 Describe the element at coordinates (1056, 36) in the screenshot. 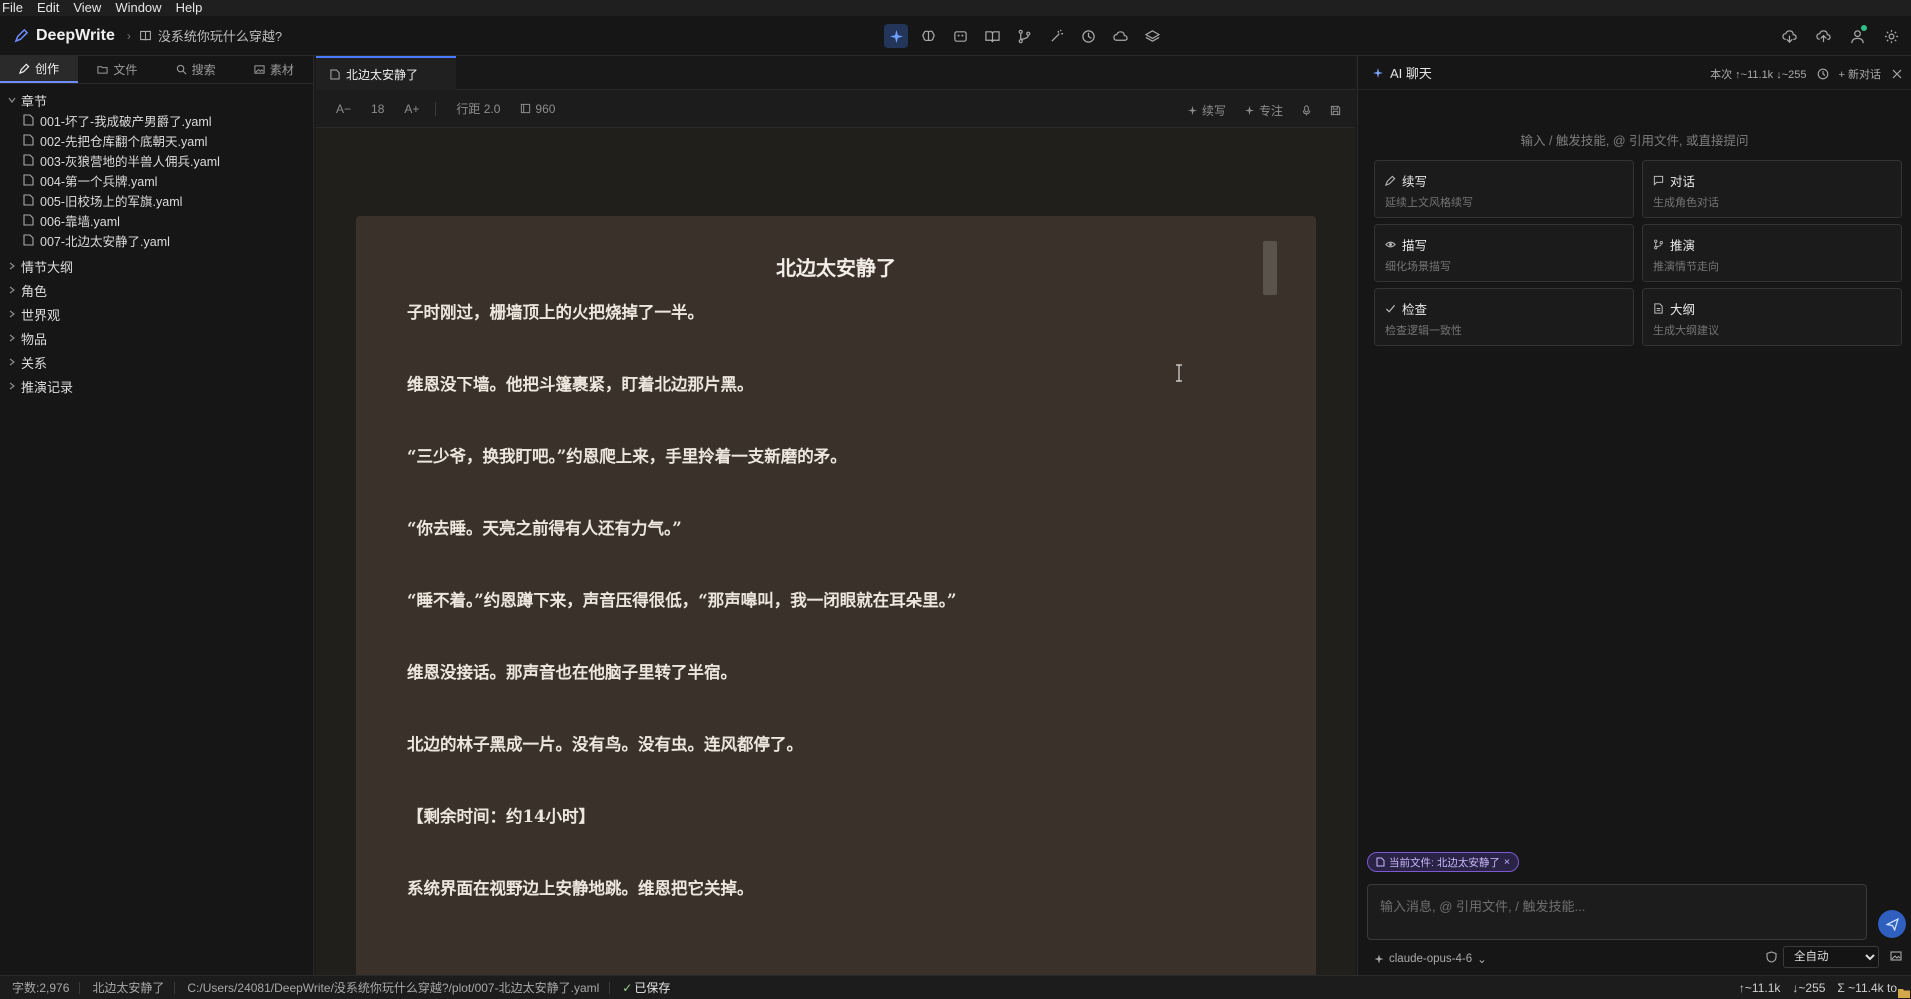

I see `magic-button` at that location.